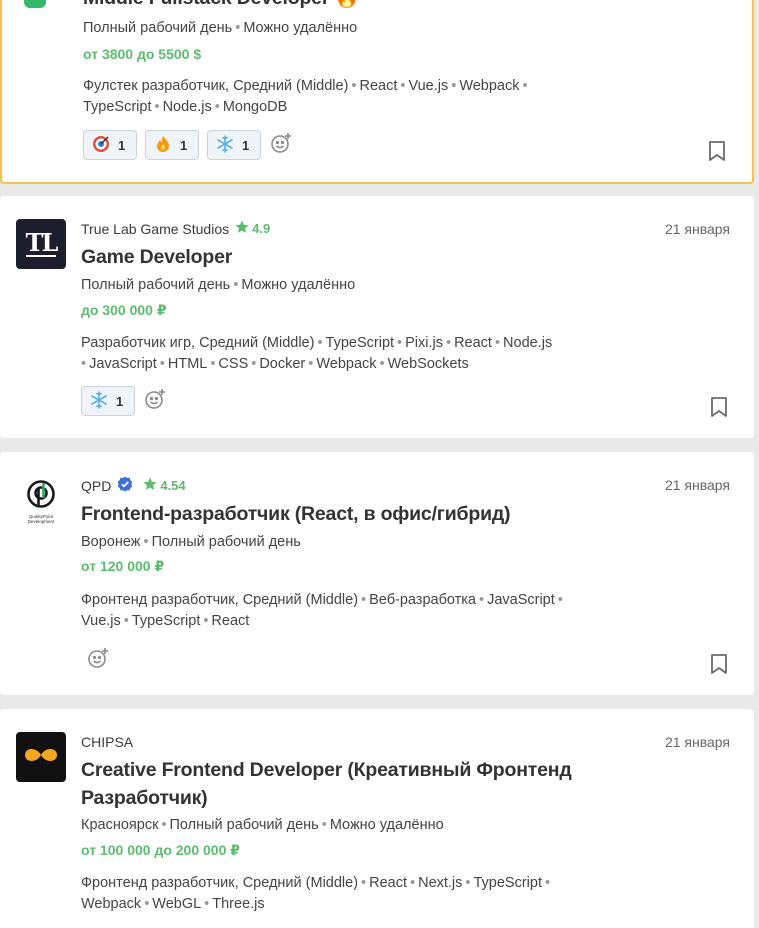 The image size is (759, 928). I want to click on skill: WebSockets, so click(428, 364).